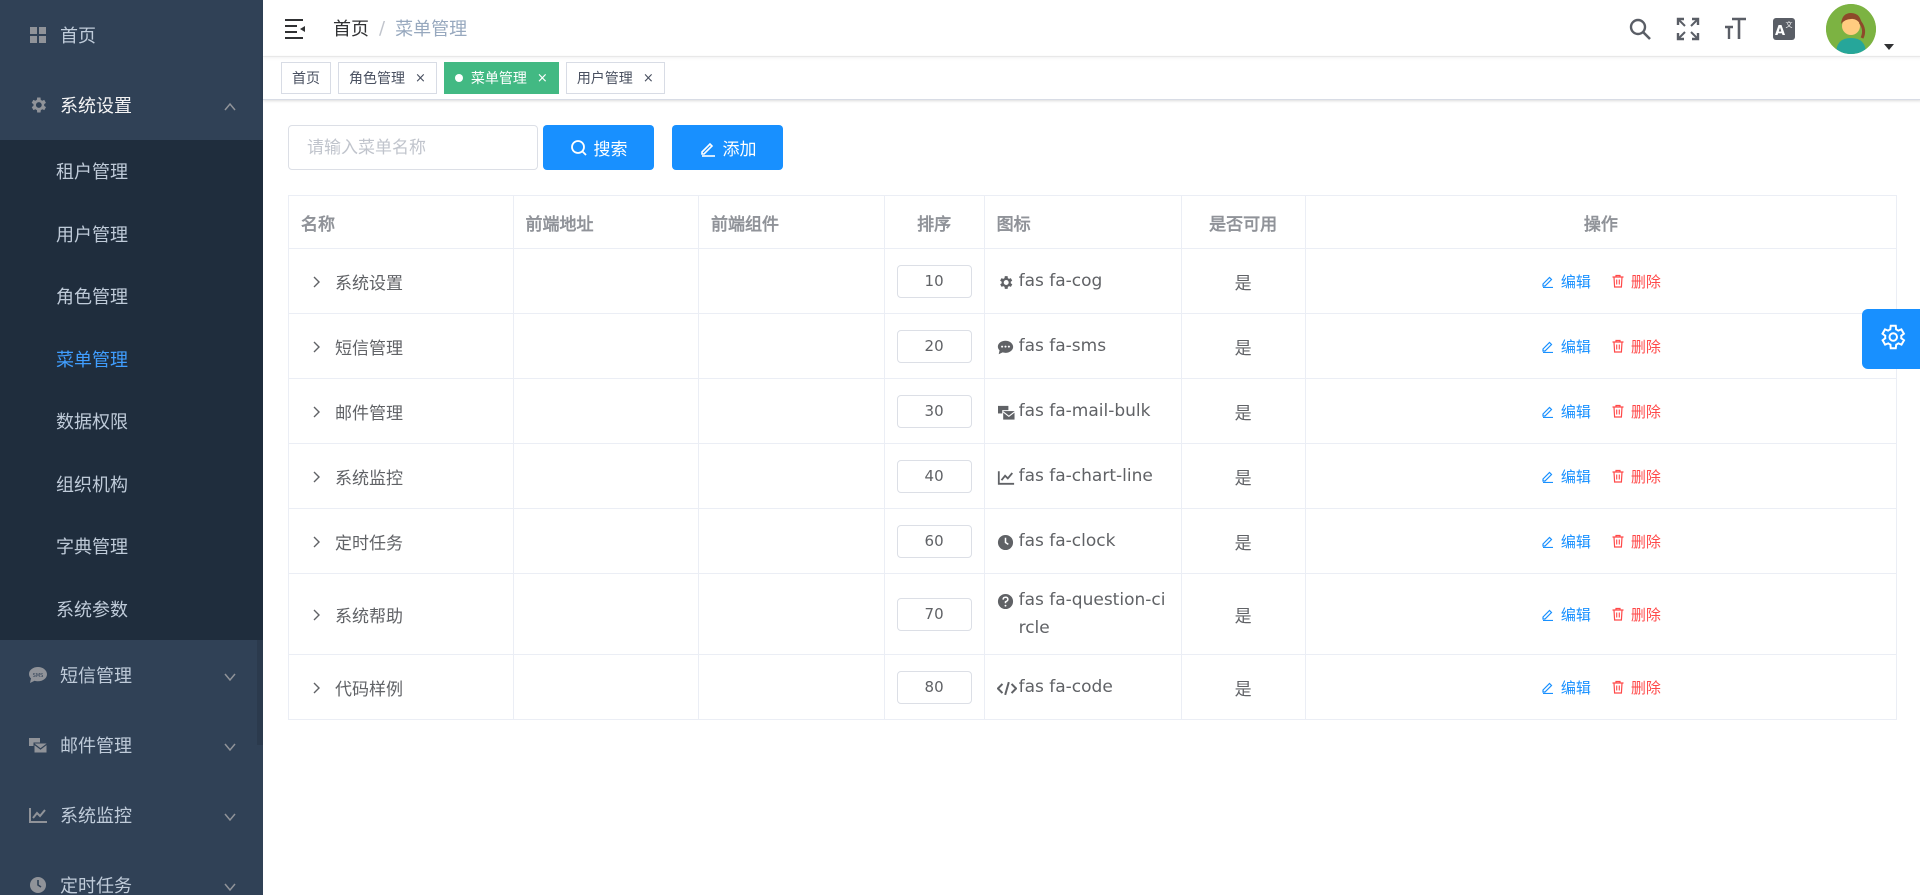  I want to click on cell-name: 短信管理, so click(401, 346).